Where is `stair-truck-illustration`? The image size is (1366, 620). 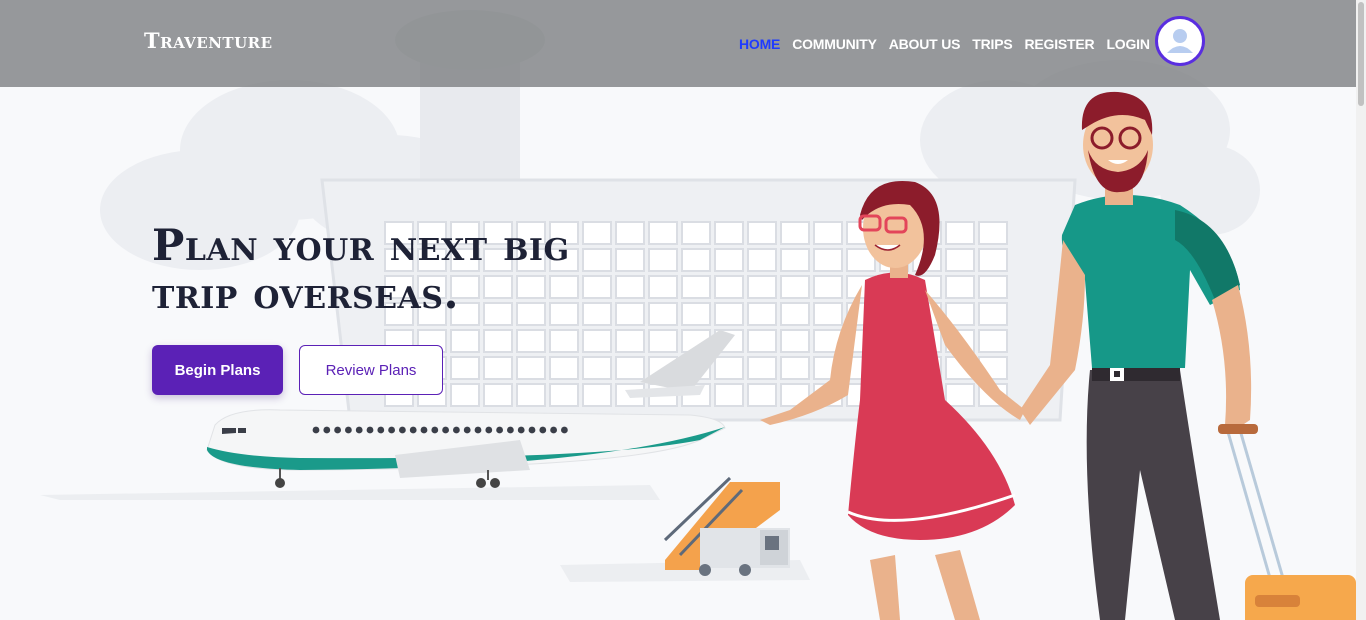 stair-truck-illustration is located at coordinates (726, 526).